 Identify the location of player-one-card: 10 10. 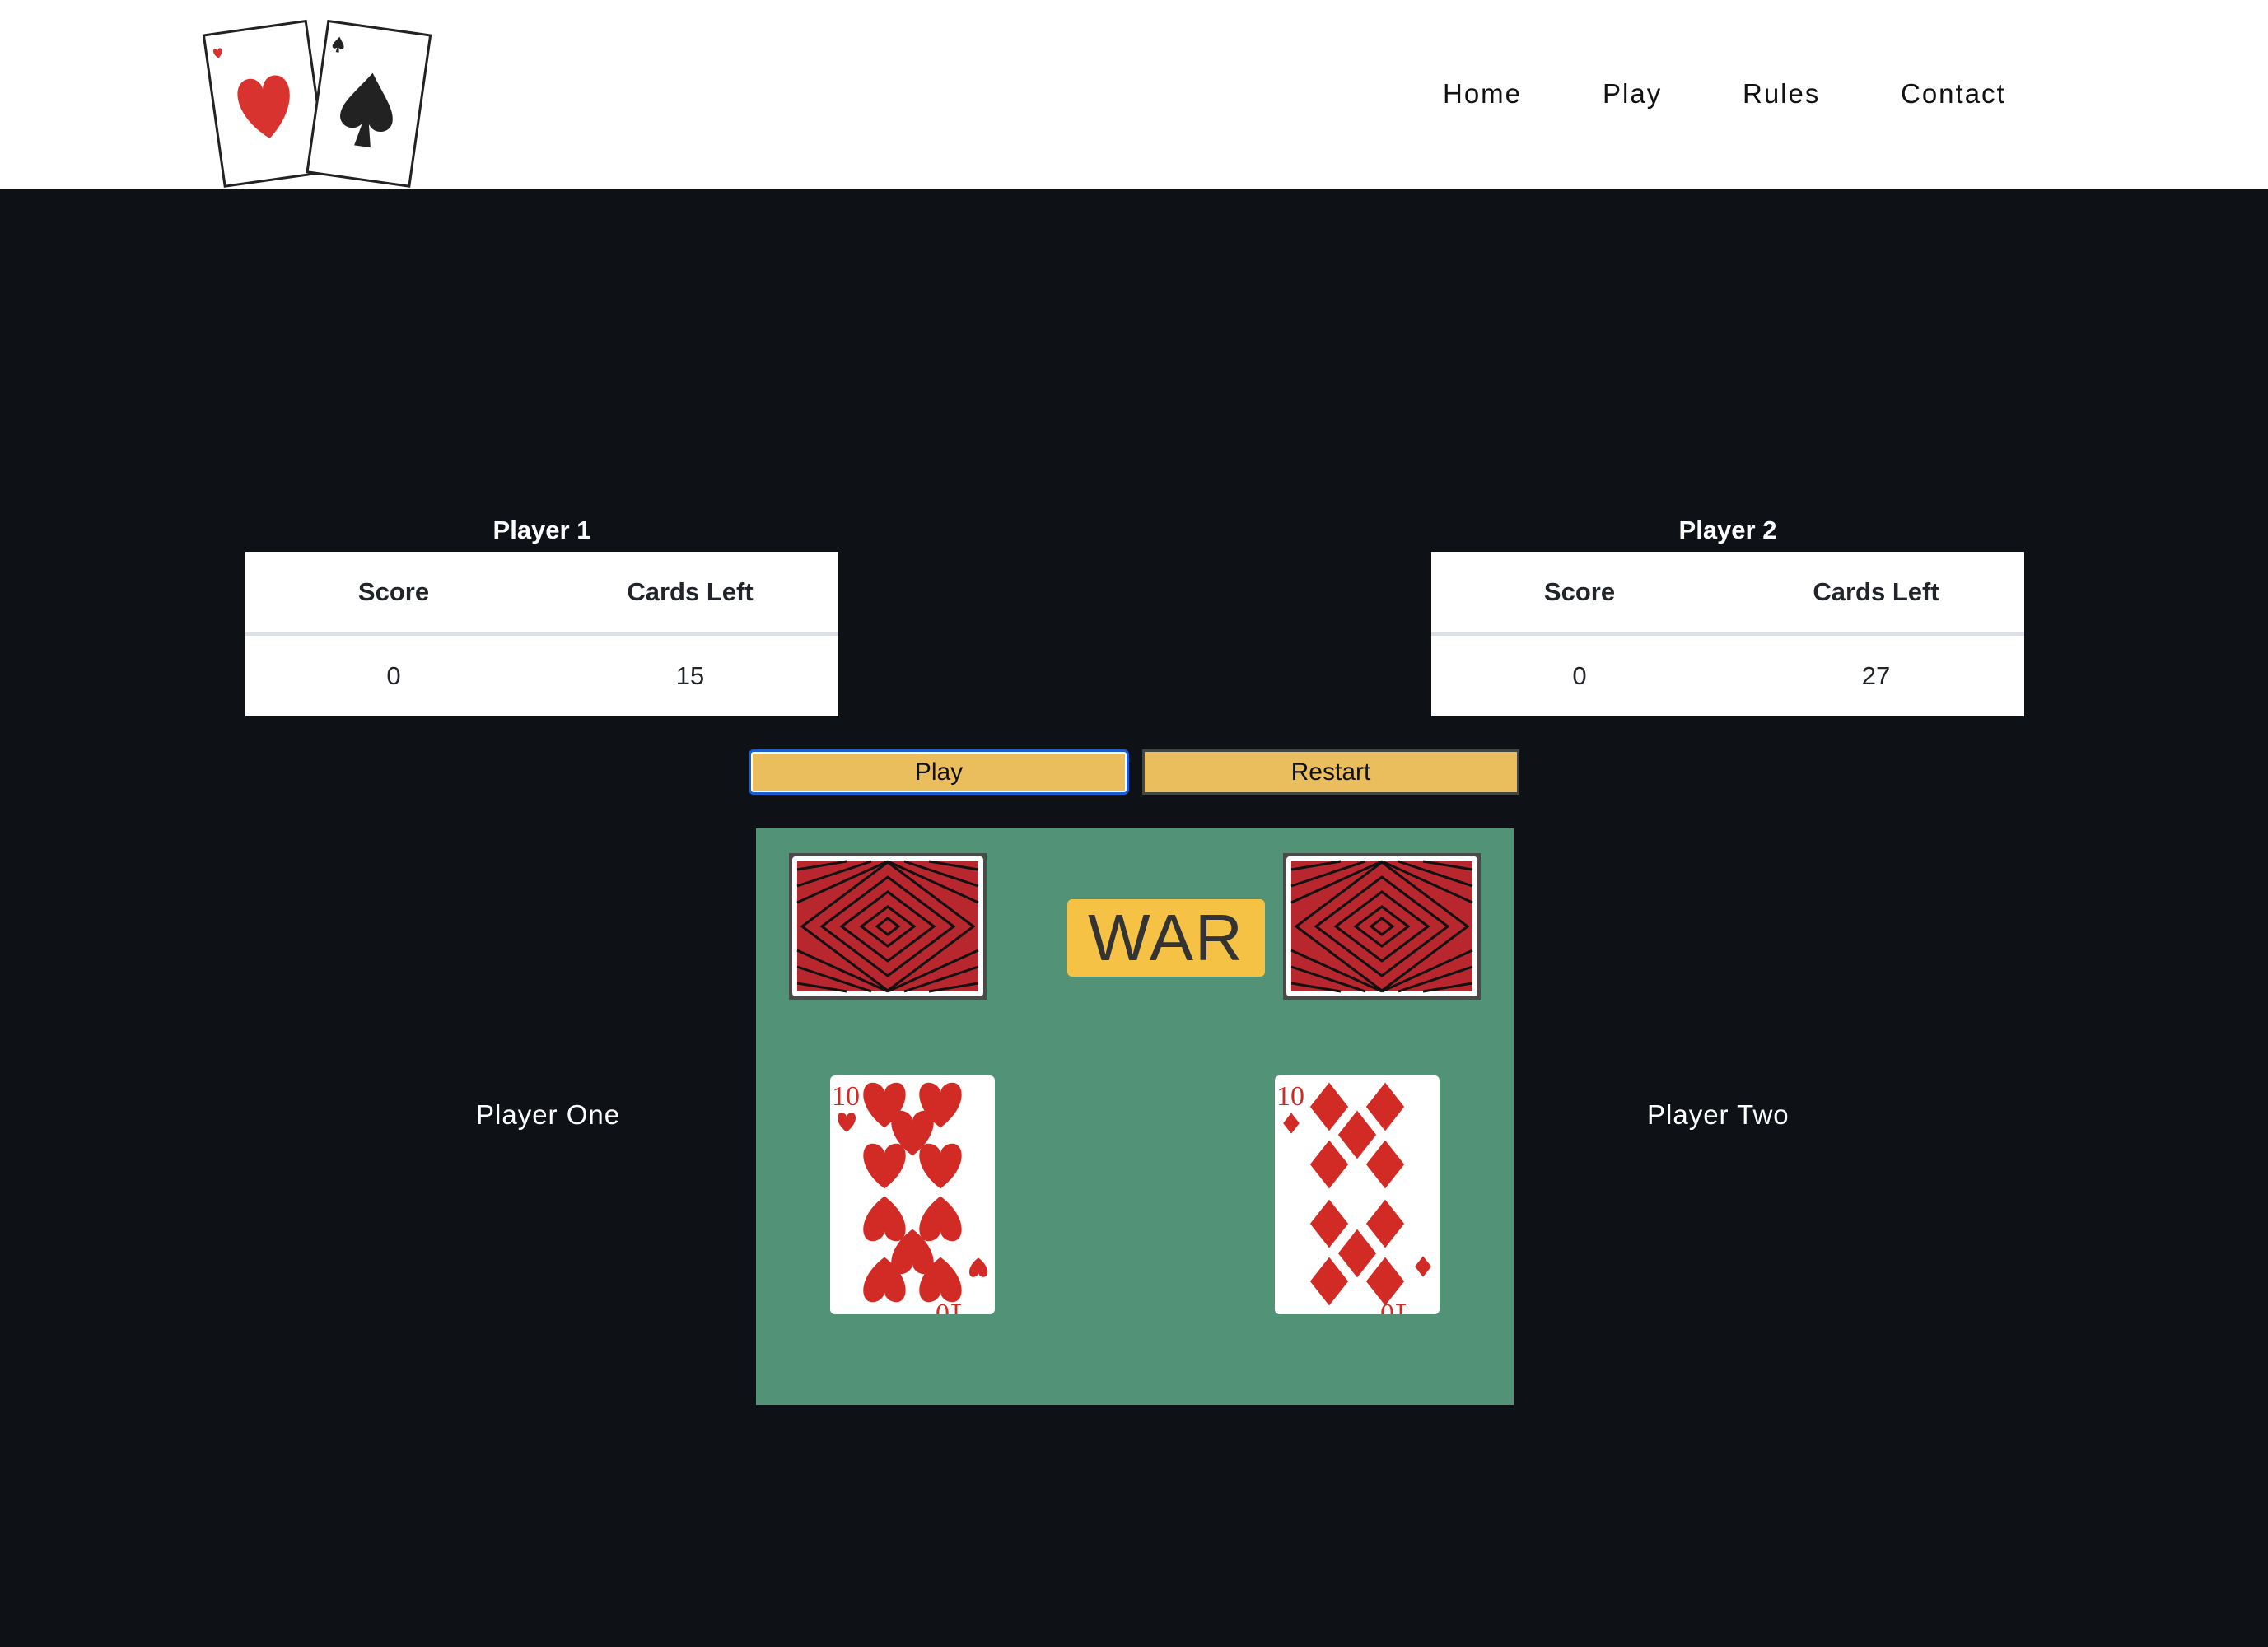
(912, 1194).